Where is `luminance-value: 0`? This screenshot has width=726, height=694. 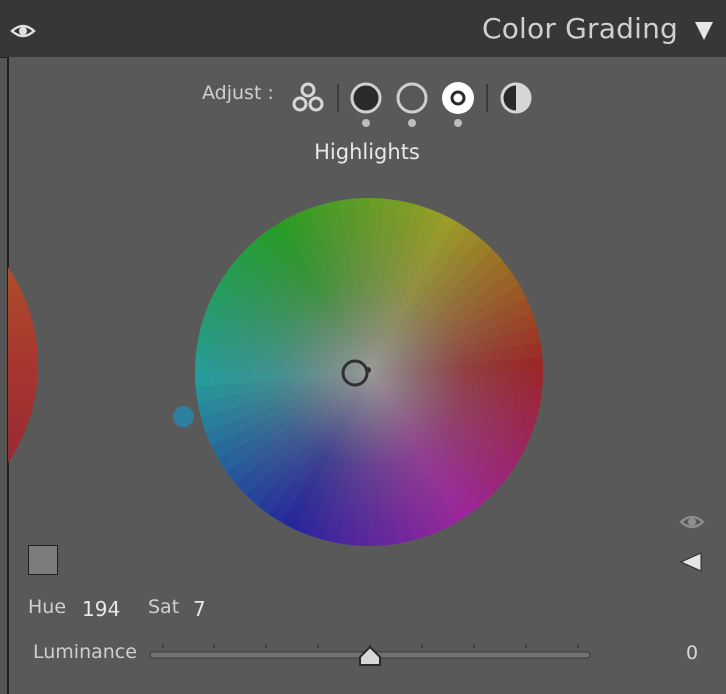 luminance-value: 0 is located at coordinates (692, 653).